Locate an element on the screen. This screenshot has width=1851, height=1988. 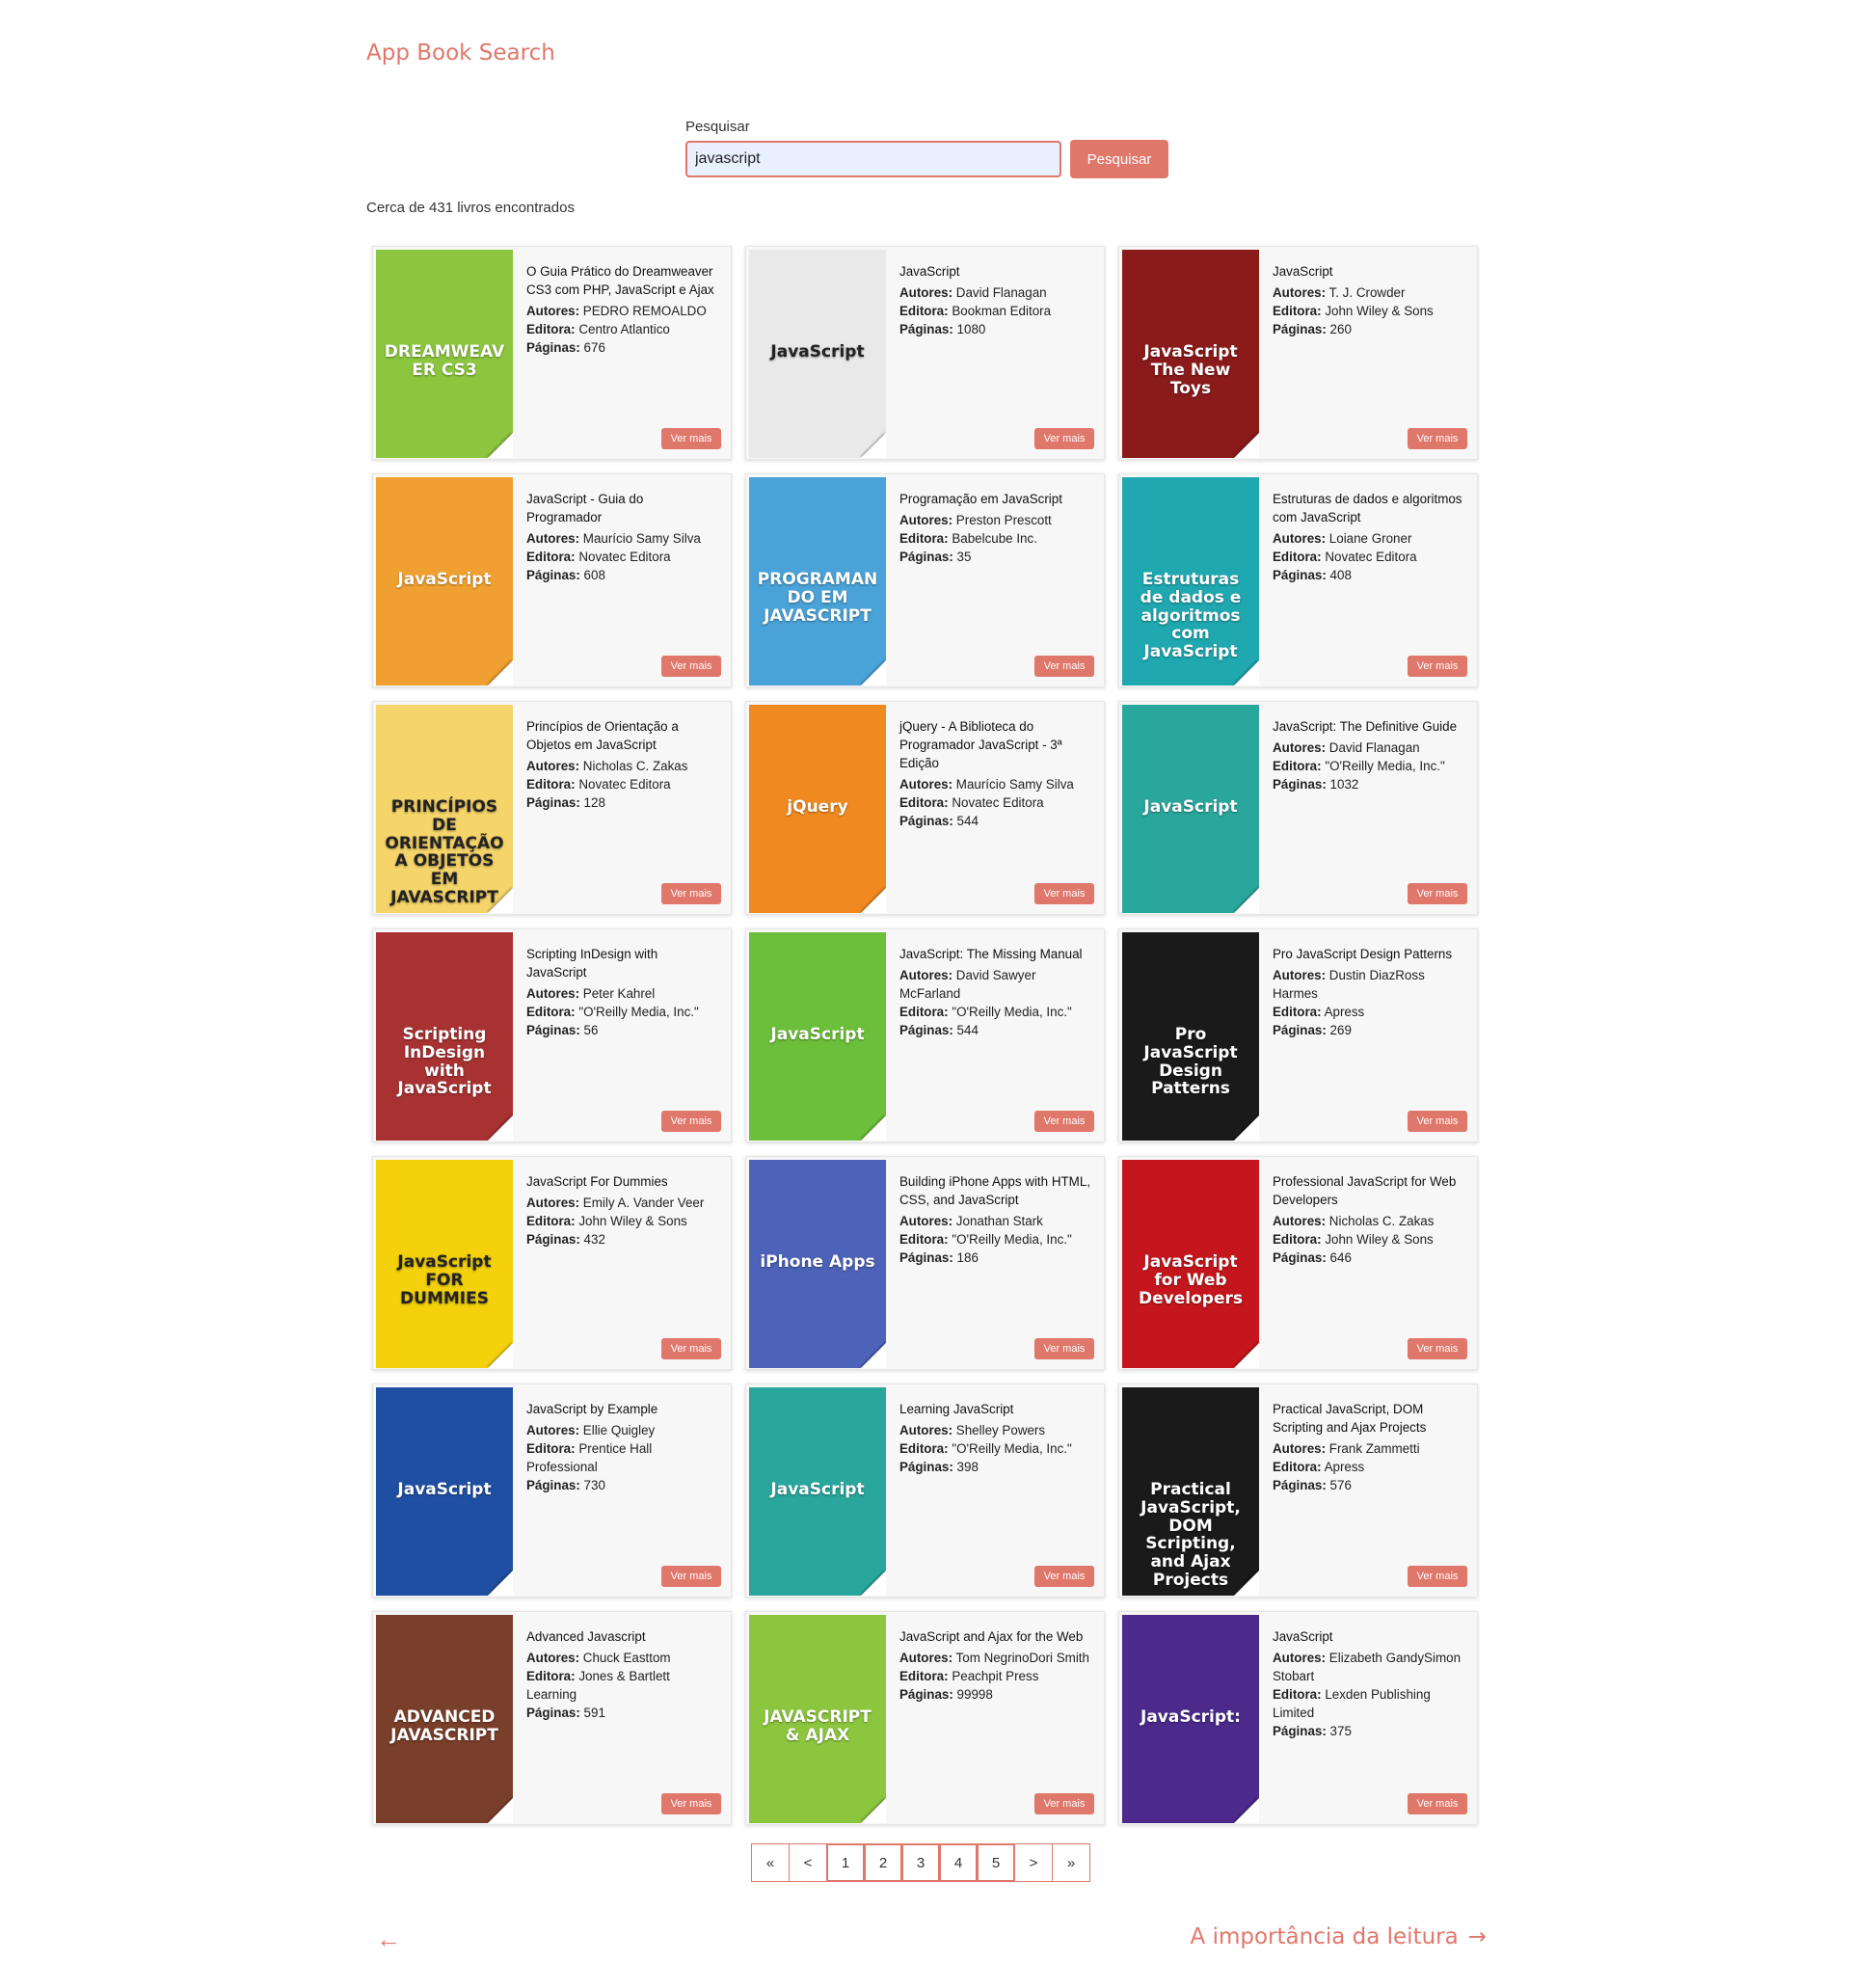
publisher-value: John Wiley & Sons is located at coordinates (632, 1221).